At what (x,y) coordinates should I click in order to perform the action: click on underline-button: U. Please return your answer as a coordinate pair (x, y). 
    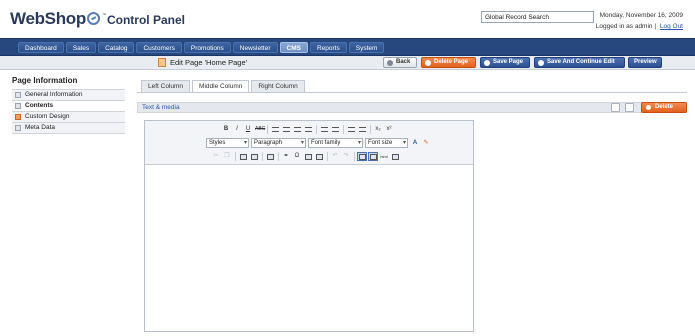
    Looking at the image, I should click on (248, 129).